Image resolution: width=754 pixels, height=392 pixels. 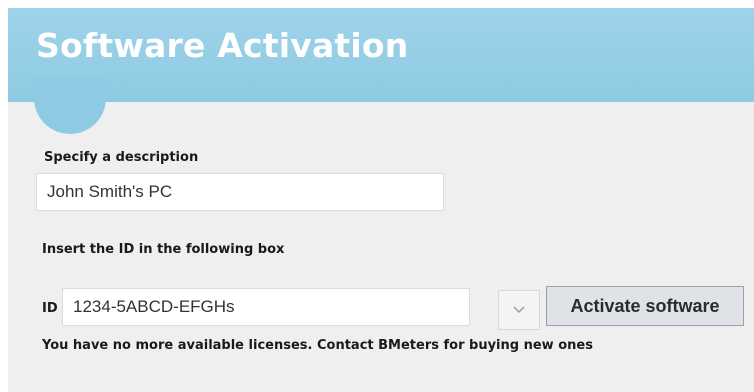 What do you see at coordinates (70, 106) in the screenshot?
I see `header-tab-decoration` at bounding box center [70, 106].